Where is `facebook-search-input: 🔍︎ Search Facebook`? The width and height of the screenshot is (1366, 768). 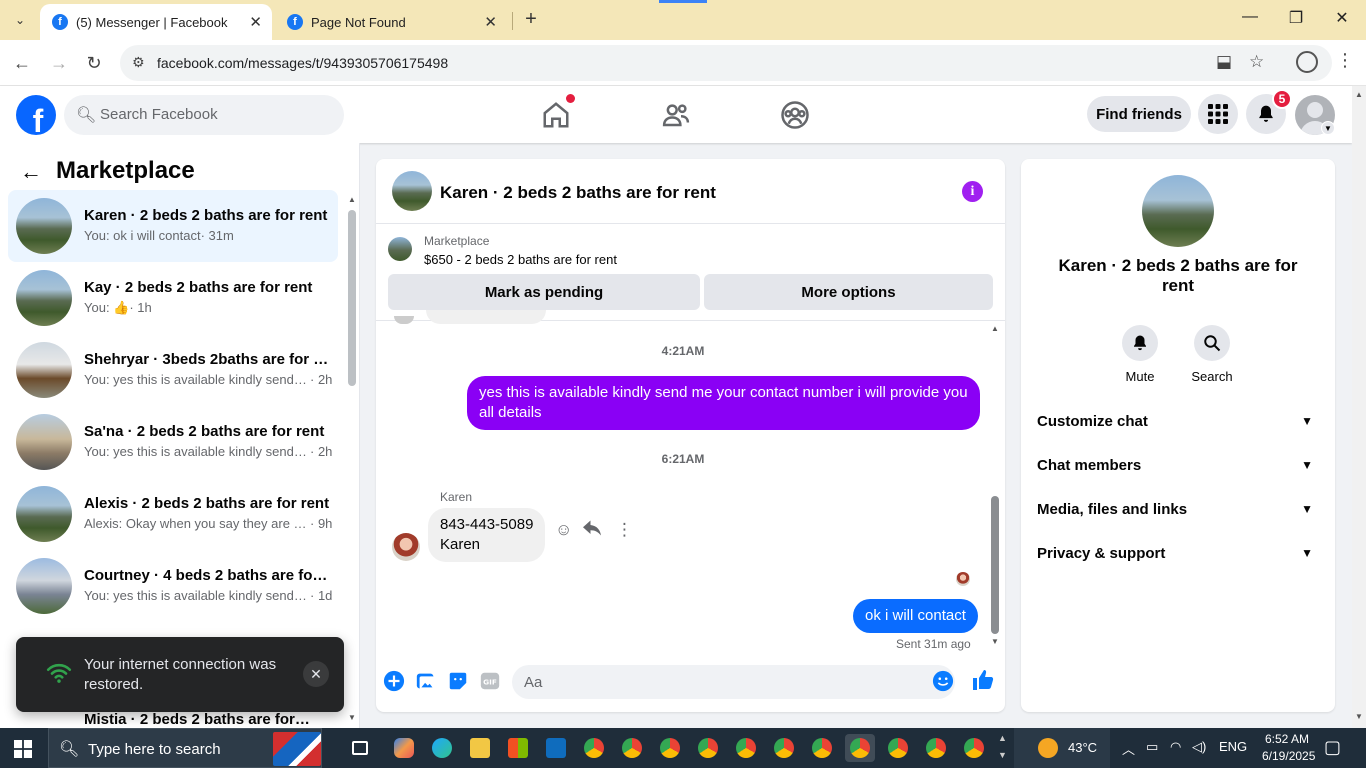 facebook-search-input: 🔍︎ Search Facebook is located at coordinates (204, 115).